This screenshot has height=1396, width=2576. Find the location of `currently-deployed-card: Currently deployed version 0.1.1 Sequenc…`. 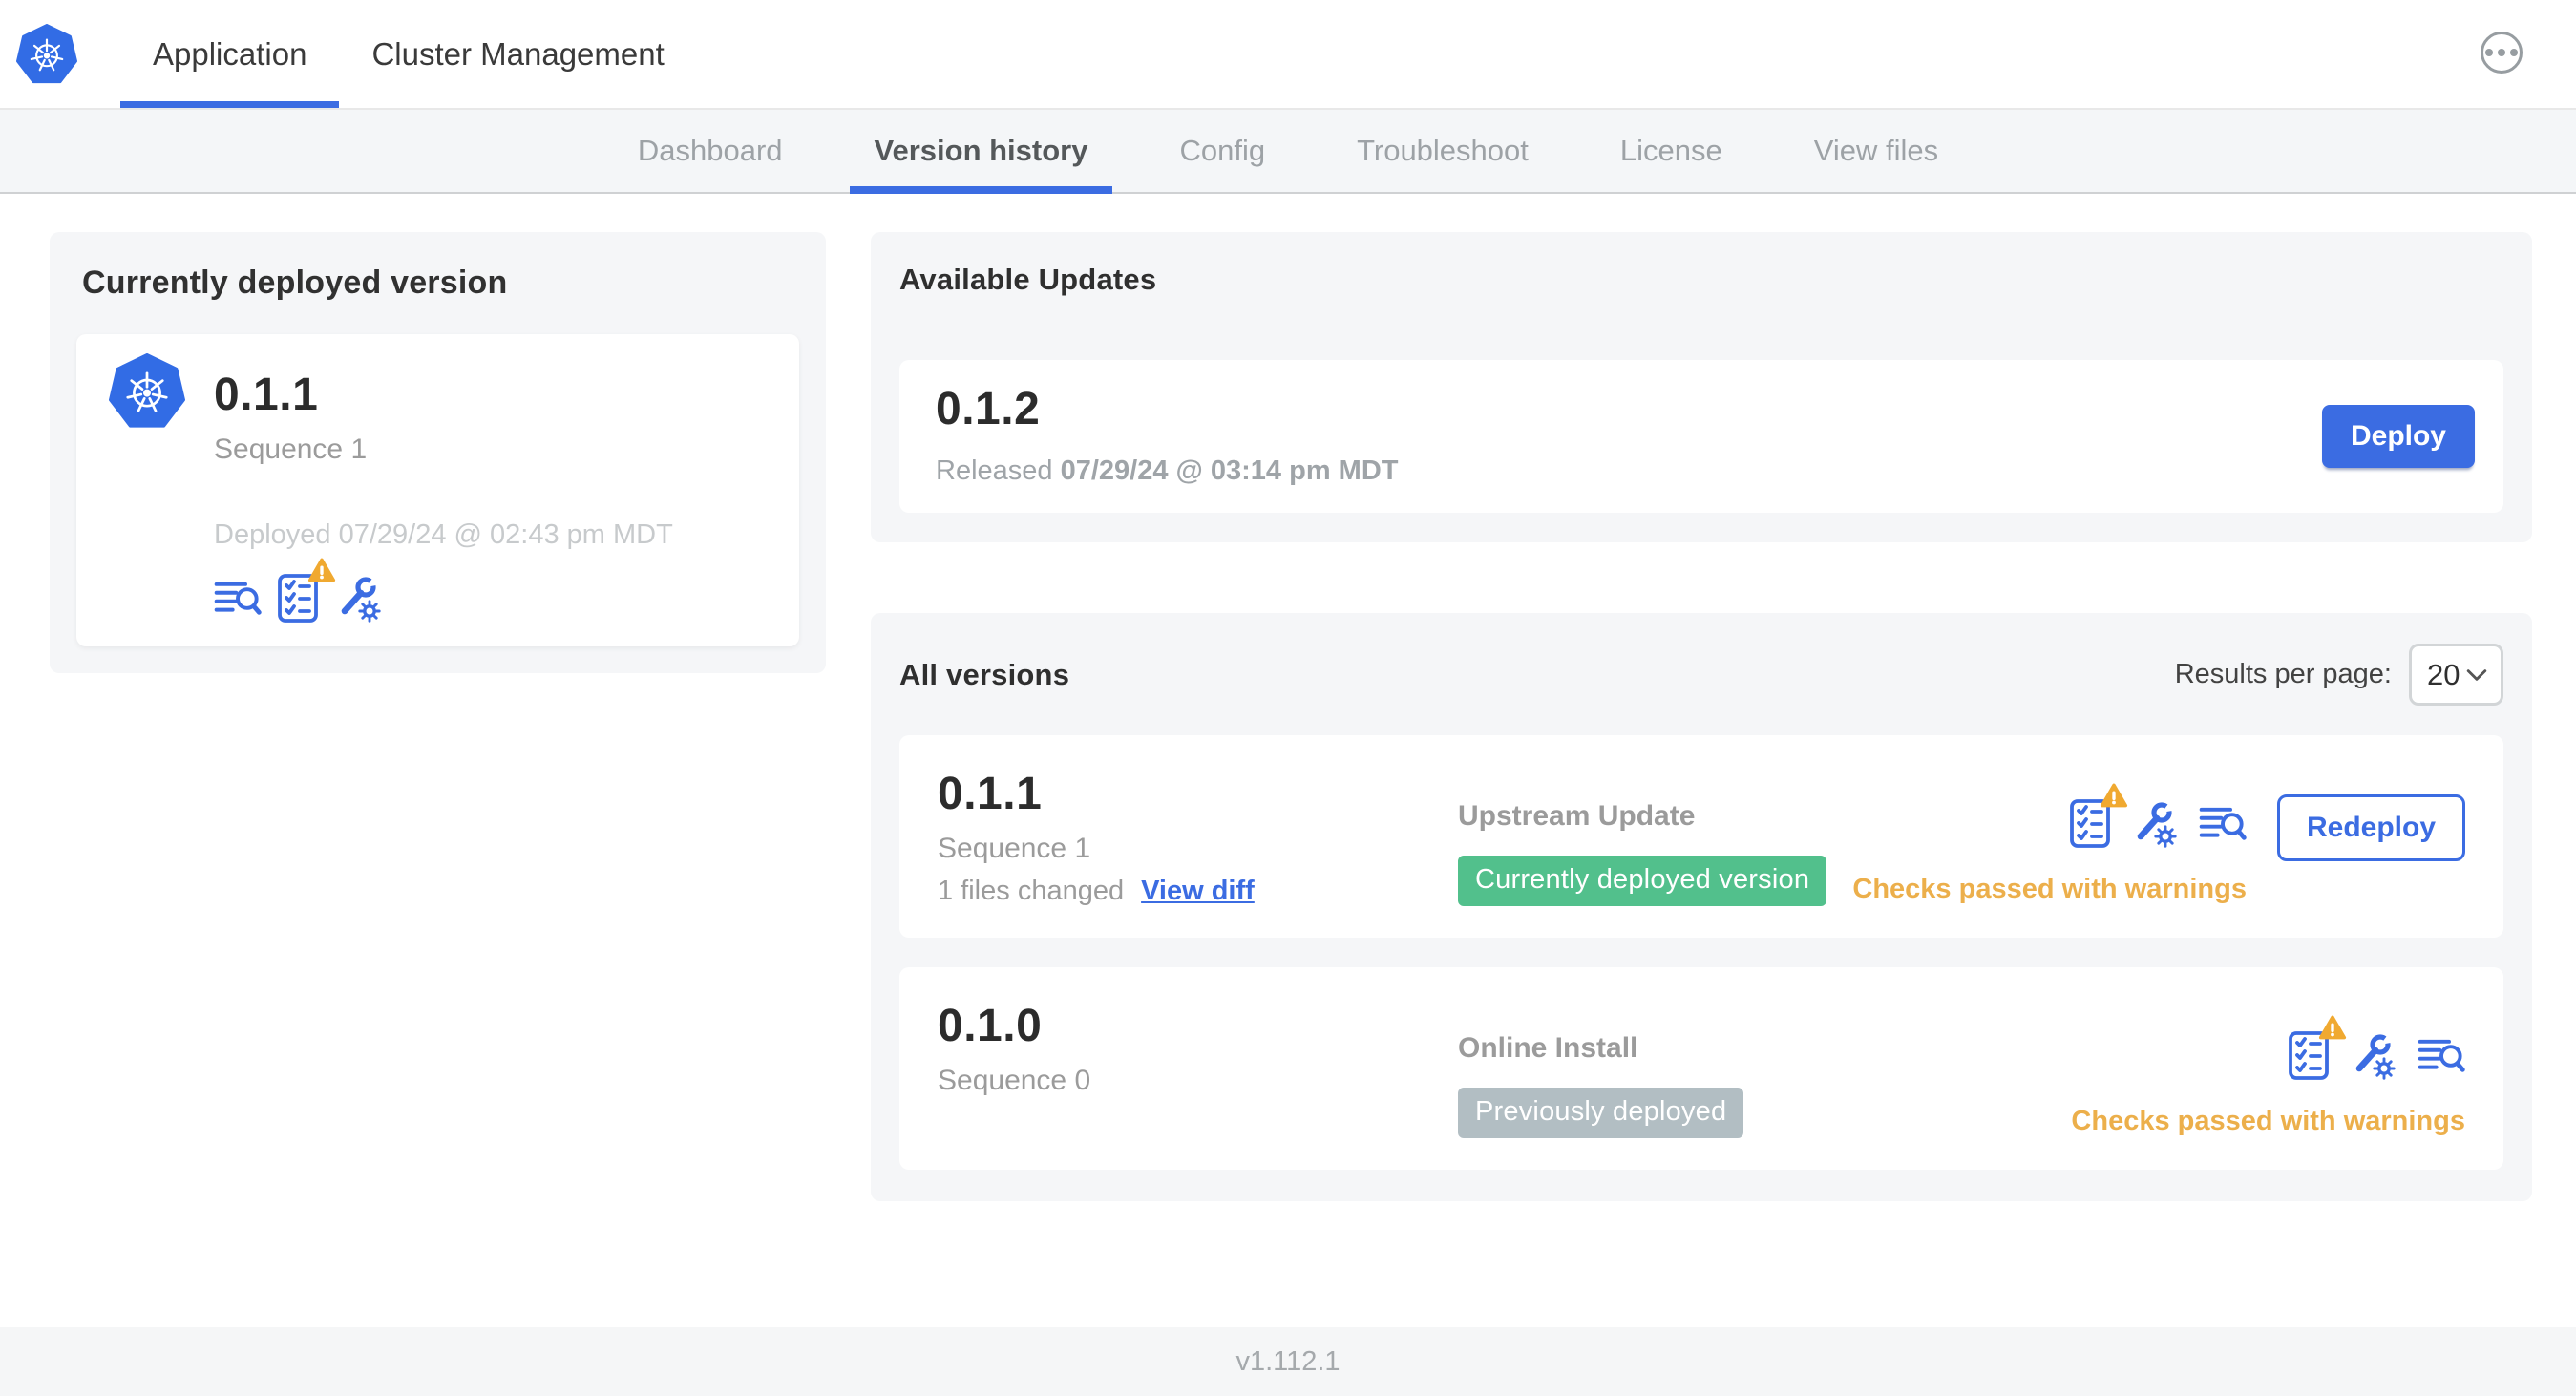

currently-deployed-card: Currently deployed version 0.1.1 Sequenc… is located at coordinates (438, 452).